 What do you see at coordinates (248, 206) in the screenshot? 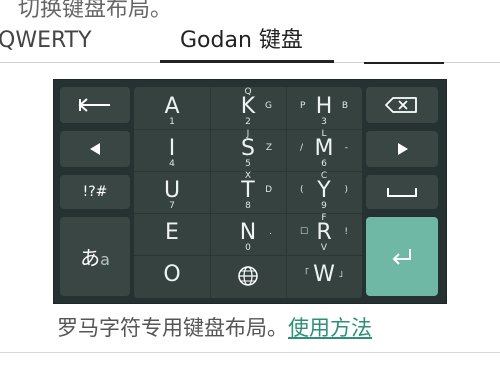
I see `key-bottom: 8` at bounding box center [248, 206].